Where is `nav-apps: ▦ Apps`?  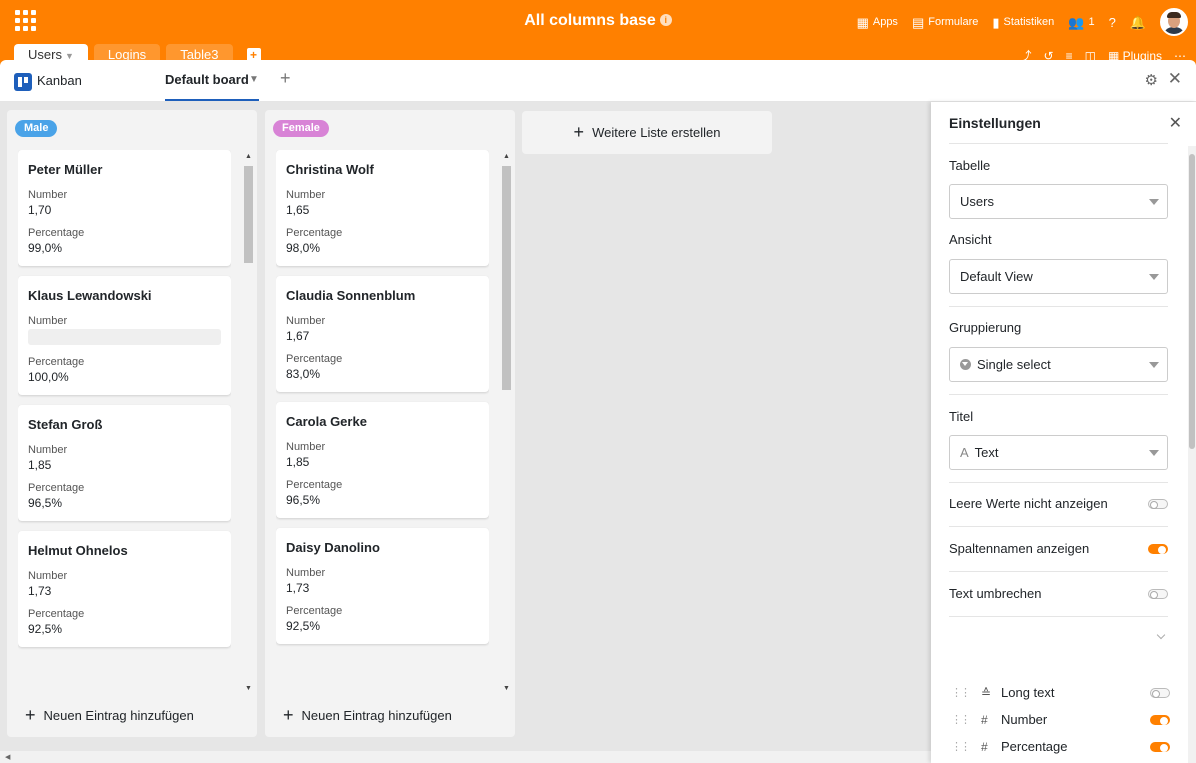 nav-apps: ▦ Apps is located at coordinates (877, 22).